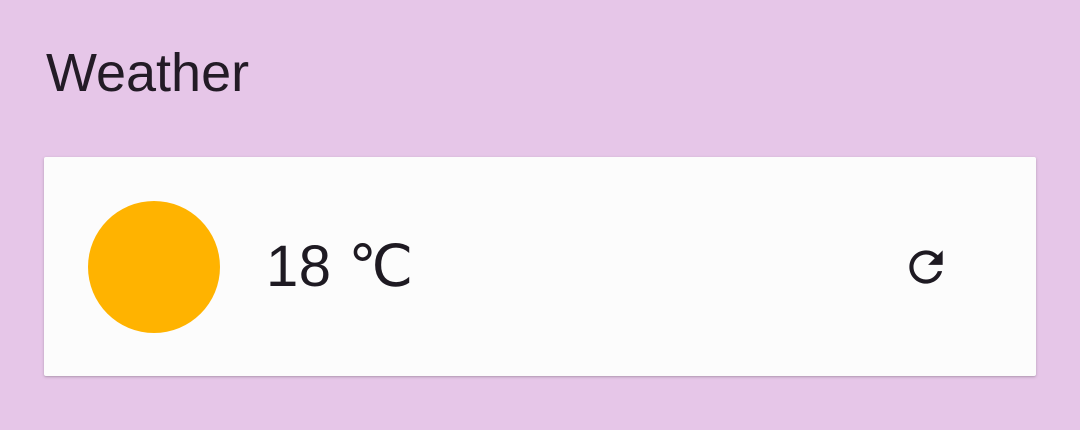 The width and height of the screenshot is (1080, 430). I want to click on refresh-icon, so click(926, 267).